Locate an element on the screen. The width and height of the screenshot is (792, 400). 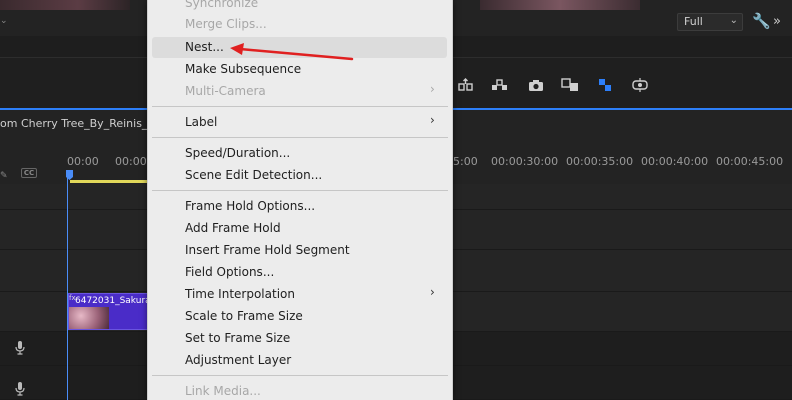
menu-item-multi-camera: Multi-Camera is located at coordinates (225, 91).